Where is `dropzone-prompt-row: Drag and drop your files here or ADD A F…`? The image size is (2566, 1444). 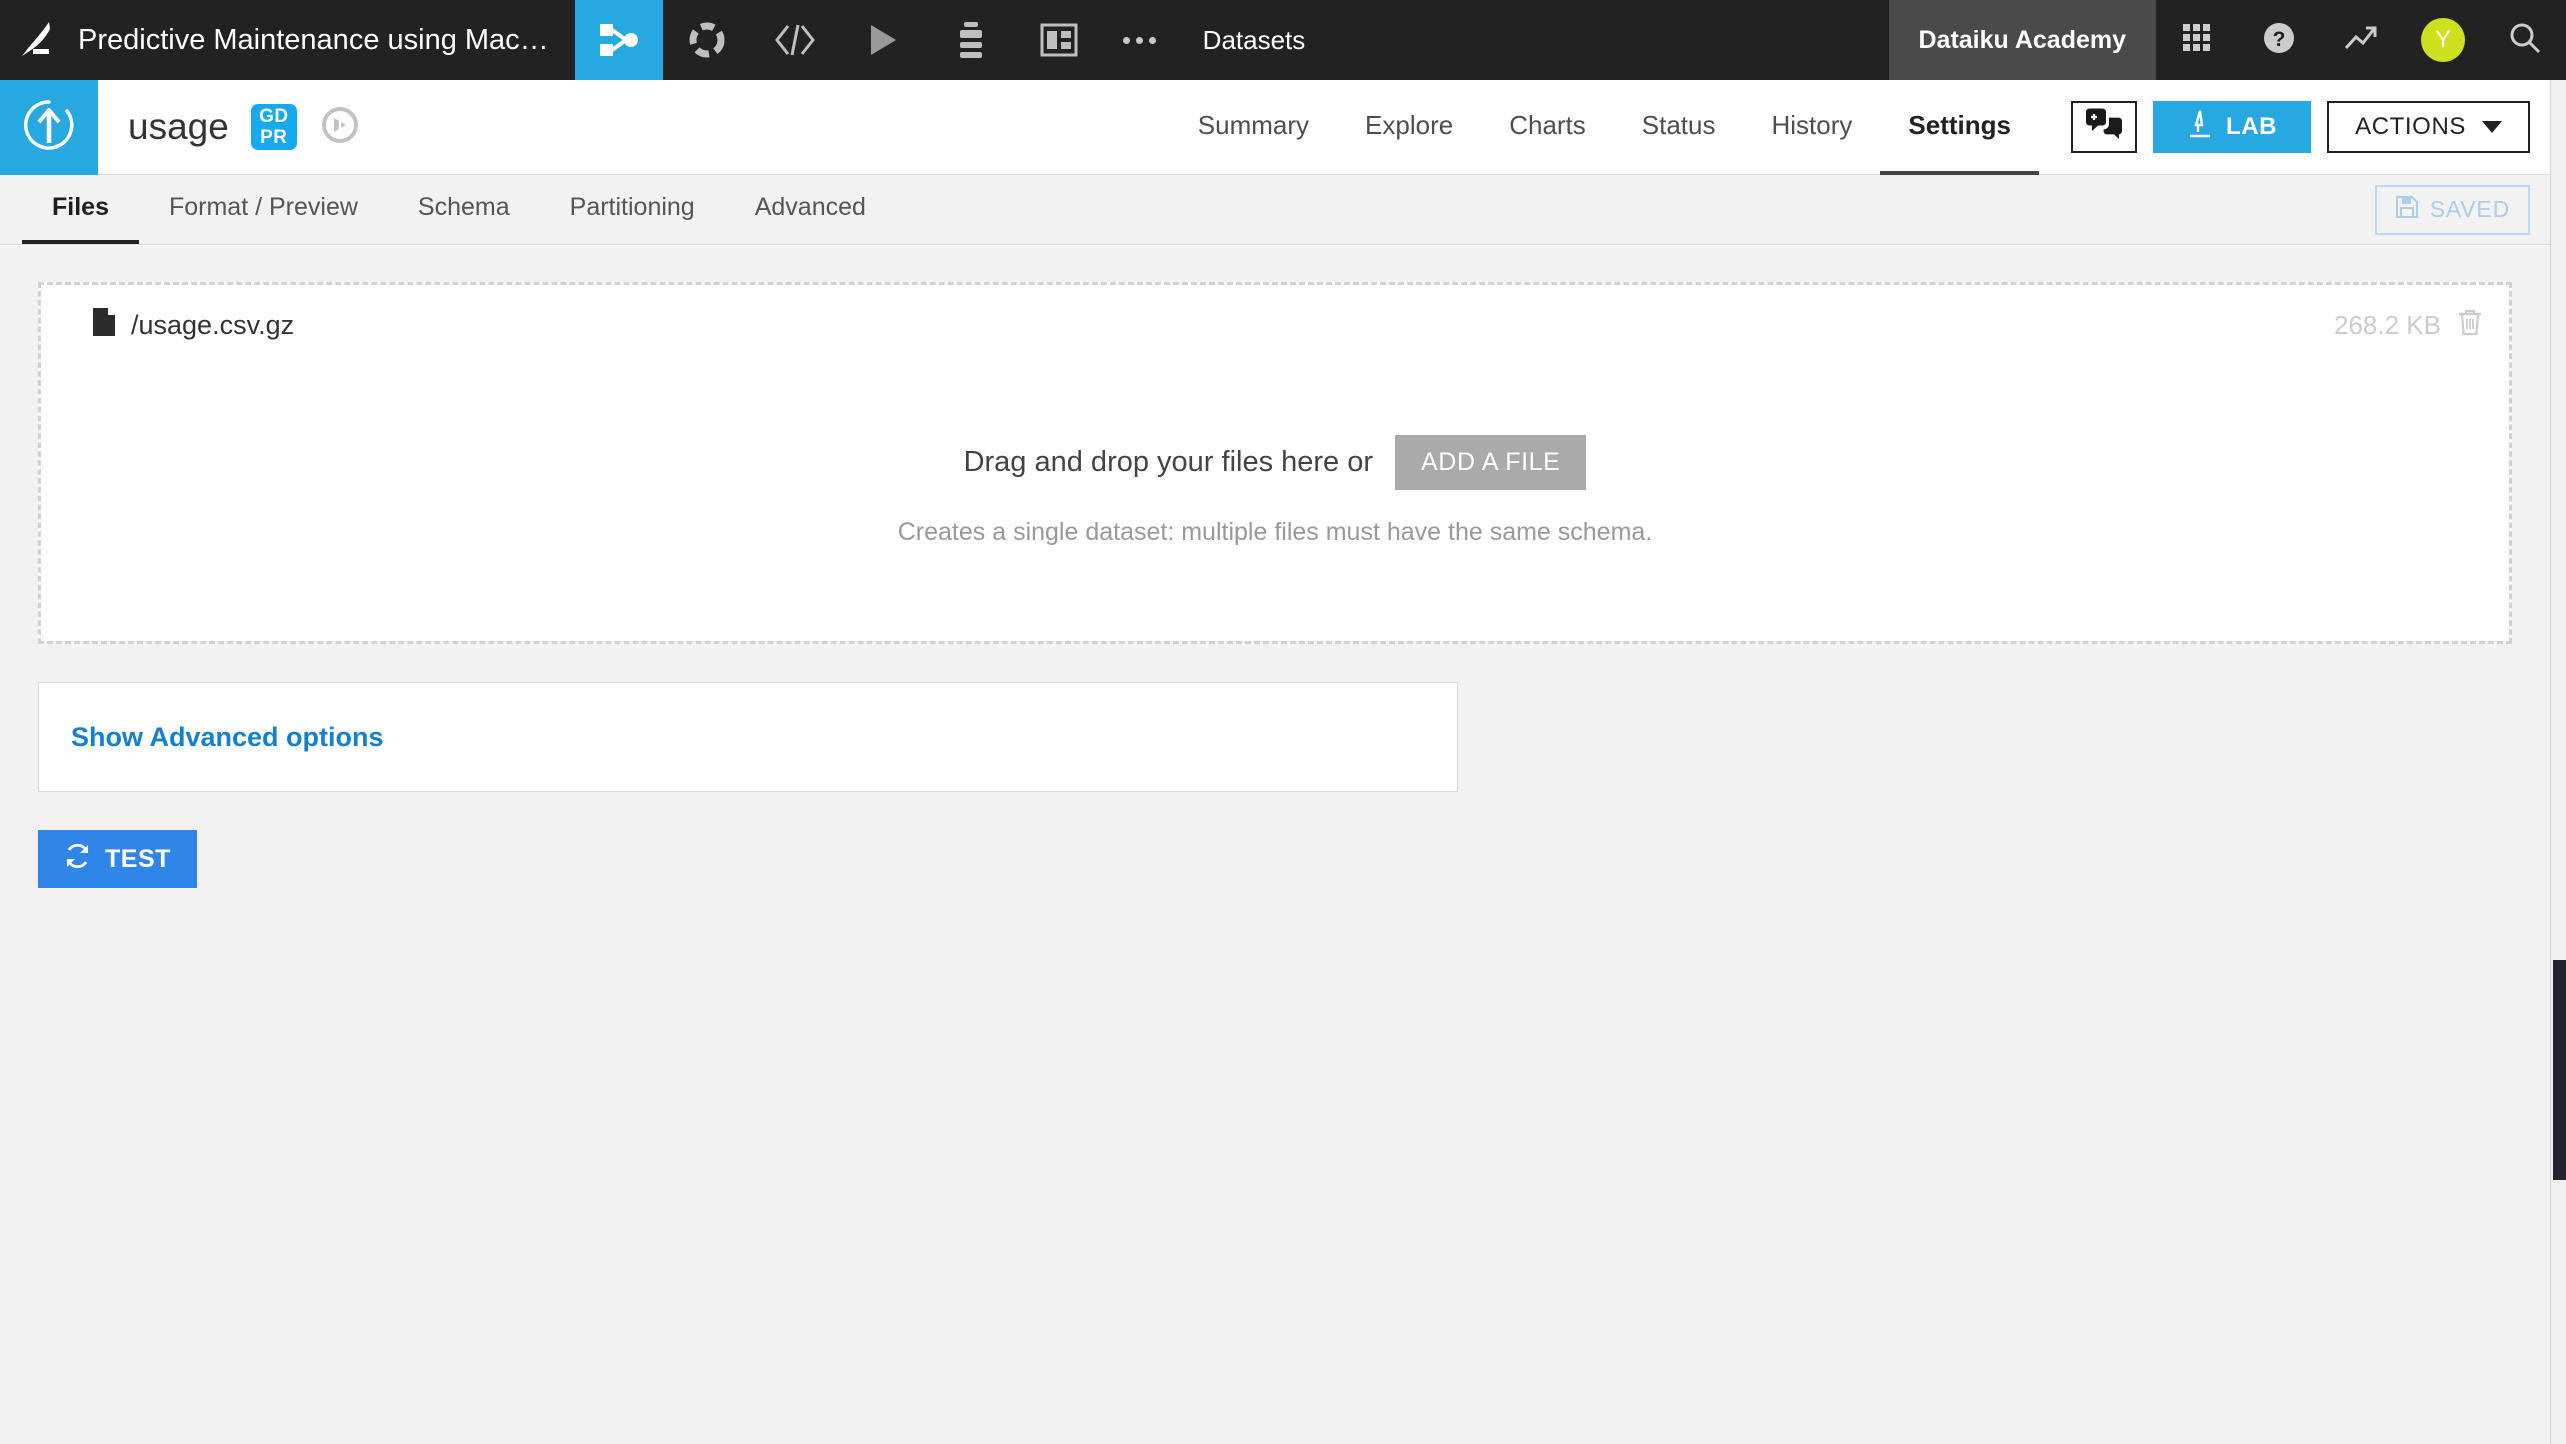 dropzone-prompt-row: Drag and drop your files here or ADD A F… is located at coordinates (1275, 462).